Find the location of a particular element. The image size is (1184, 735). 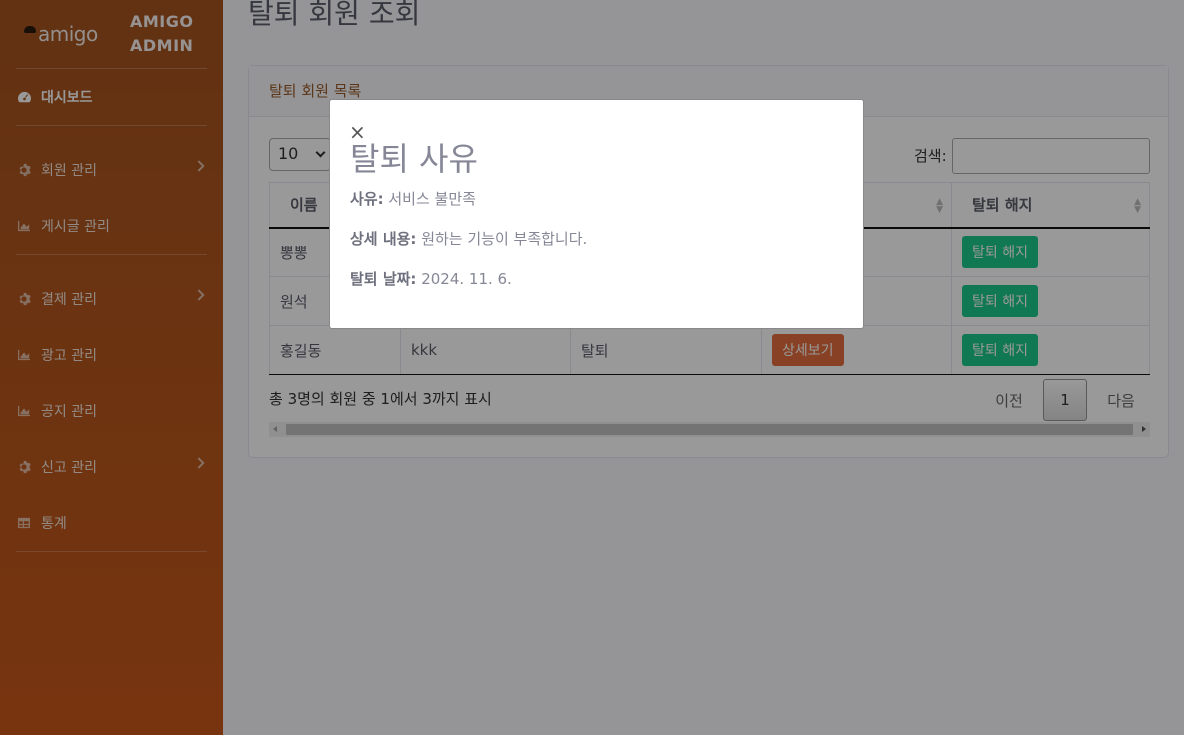

detail-label: 상세 내용: is located at coordinates (383, 239).